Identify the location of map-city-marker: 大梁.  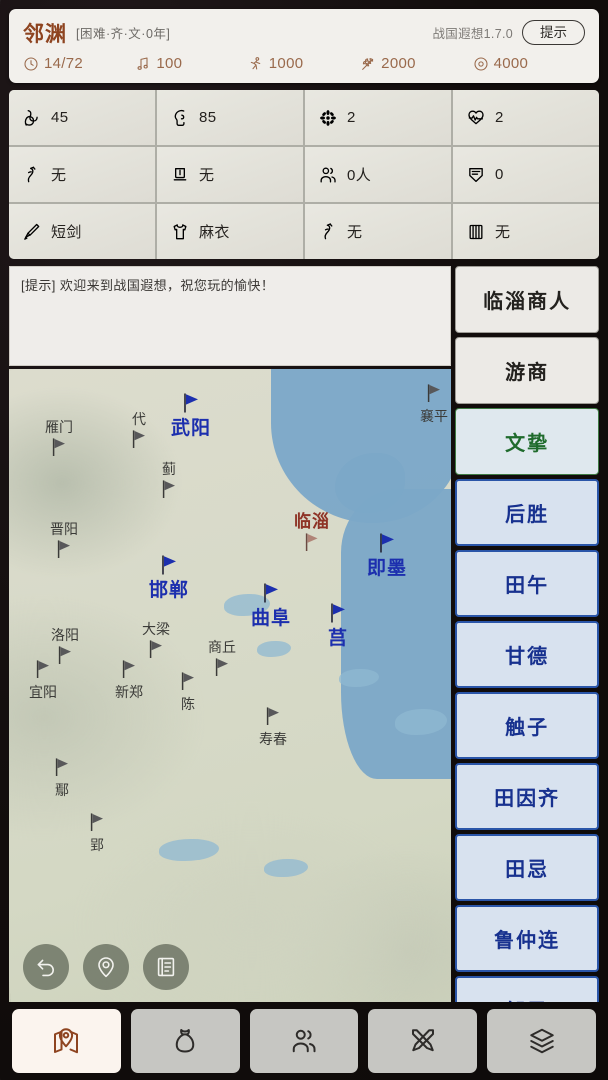
(156, 642).